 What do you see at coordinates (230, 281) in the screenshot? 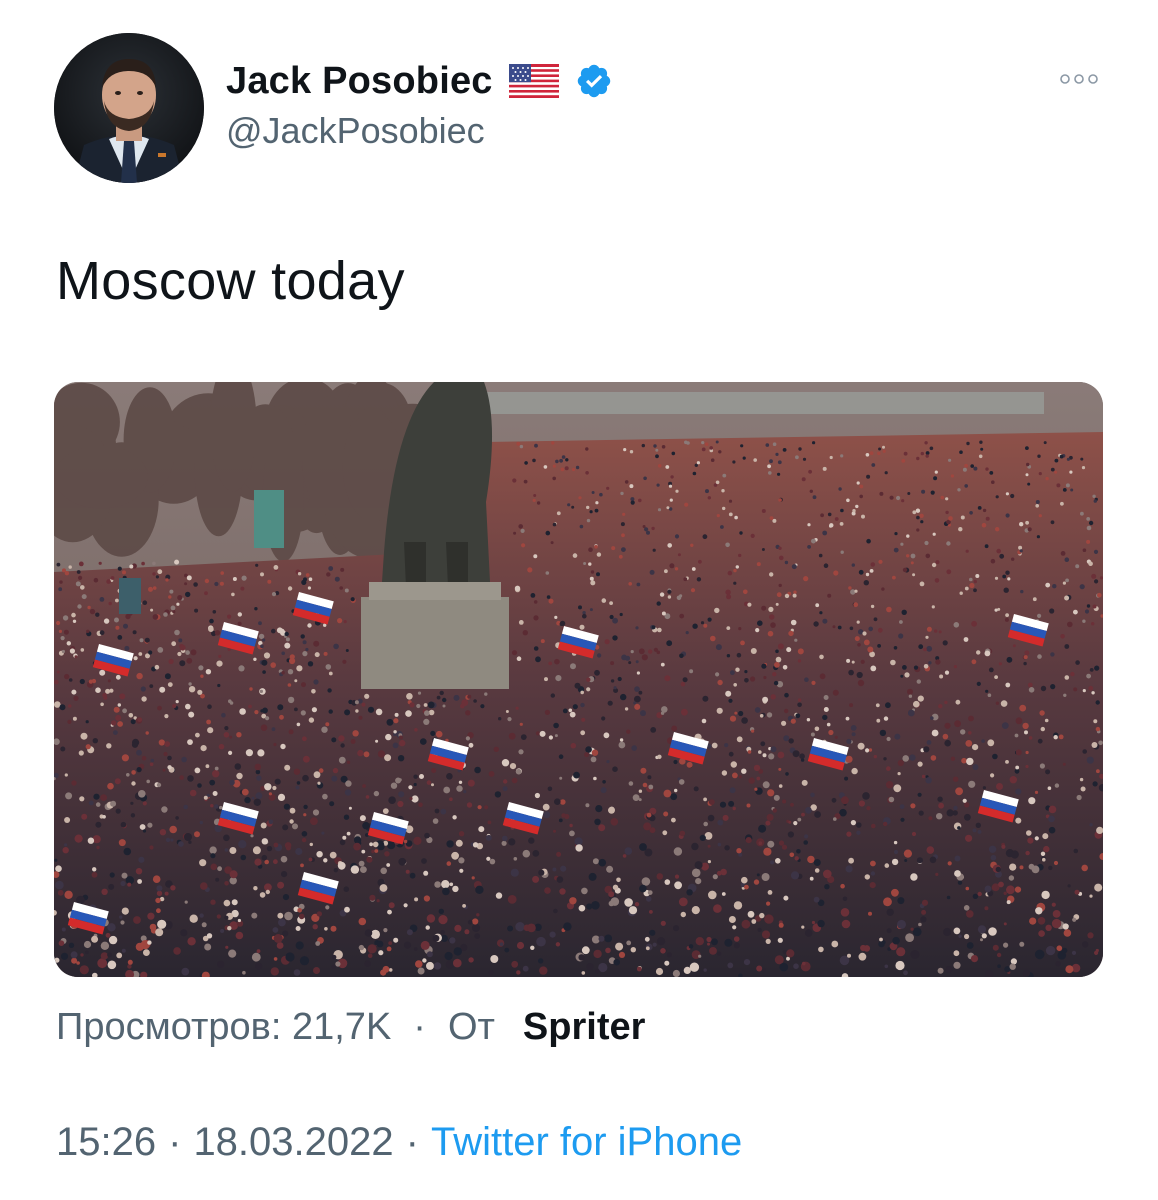
I see `tweet-text: Moscow today` at bounding box center [230, 281].